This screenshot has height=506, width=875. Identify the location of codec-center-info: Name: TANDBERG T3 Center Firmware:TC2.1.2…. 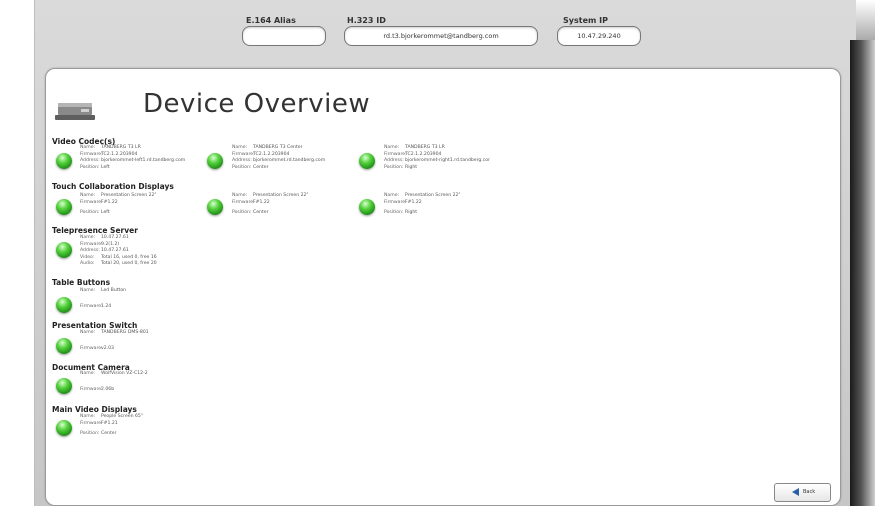
(279, 157).